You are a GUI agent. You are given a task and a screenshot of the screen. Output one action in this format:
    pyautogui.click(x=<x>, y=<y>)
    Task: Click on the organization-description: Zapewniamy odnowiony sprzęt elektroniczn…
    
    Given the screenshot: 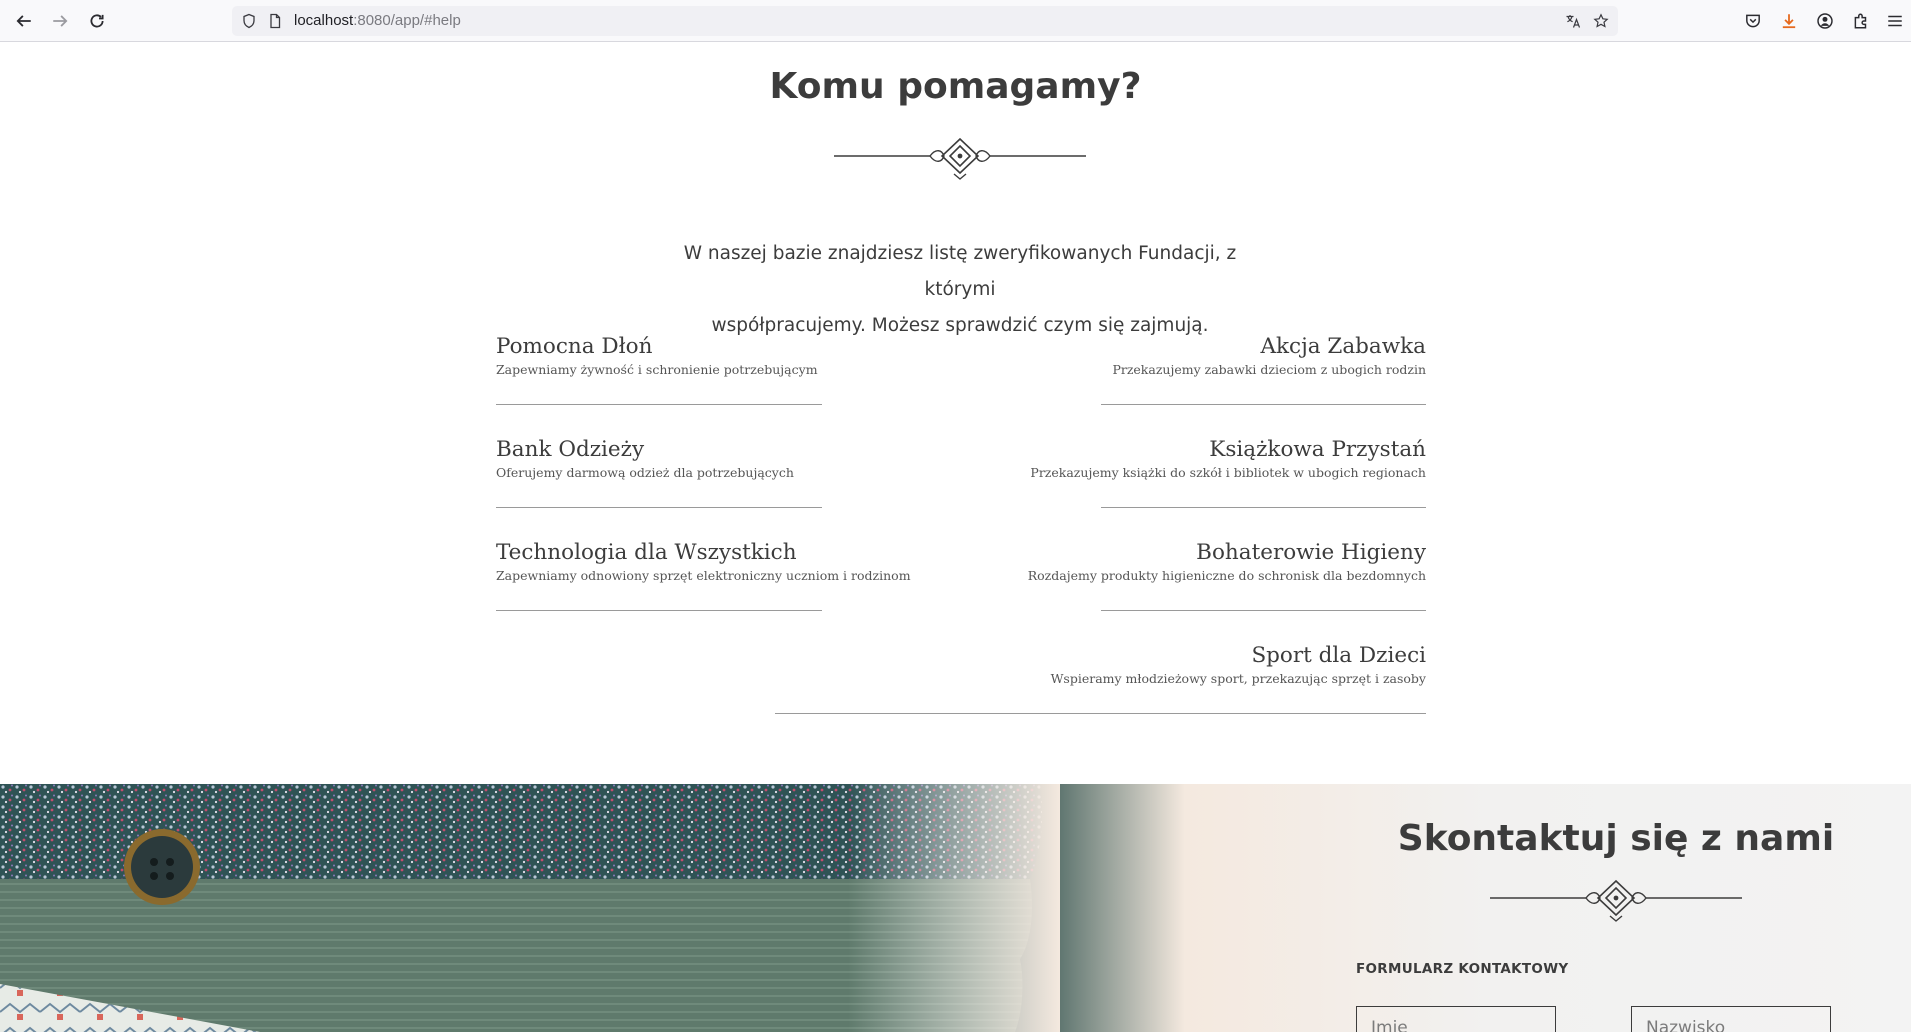 What is the action you would take?
    pyautogui.click(x=703, y=575)
    